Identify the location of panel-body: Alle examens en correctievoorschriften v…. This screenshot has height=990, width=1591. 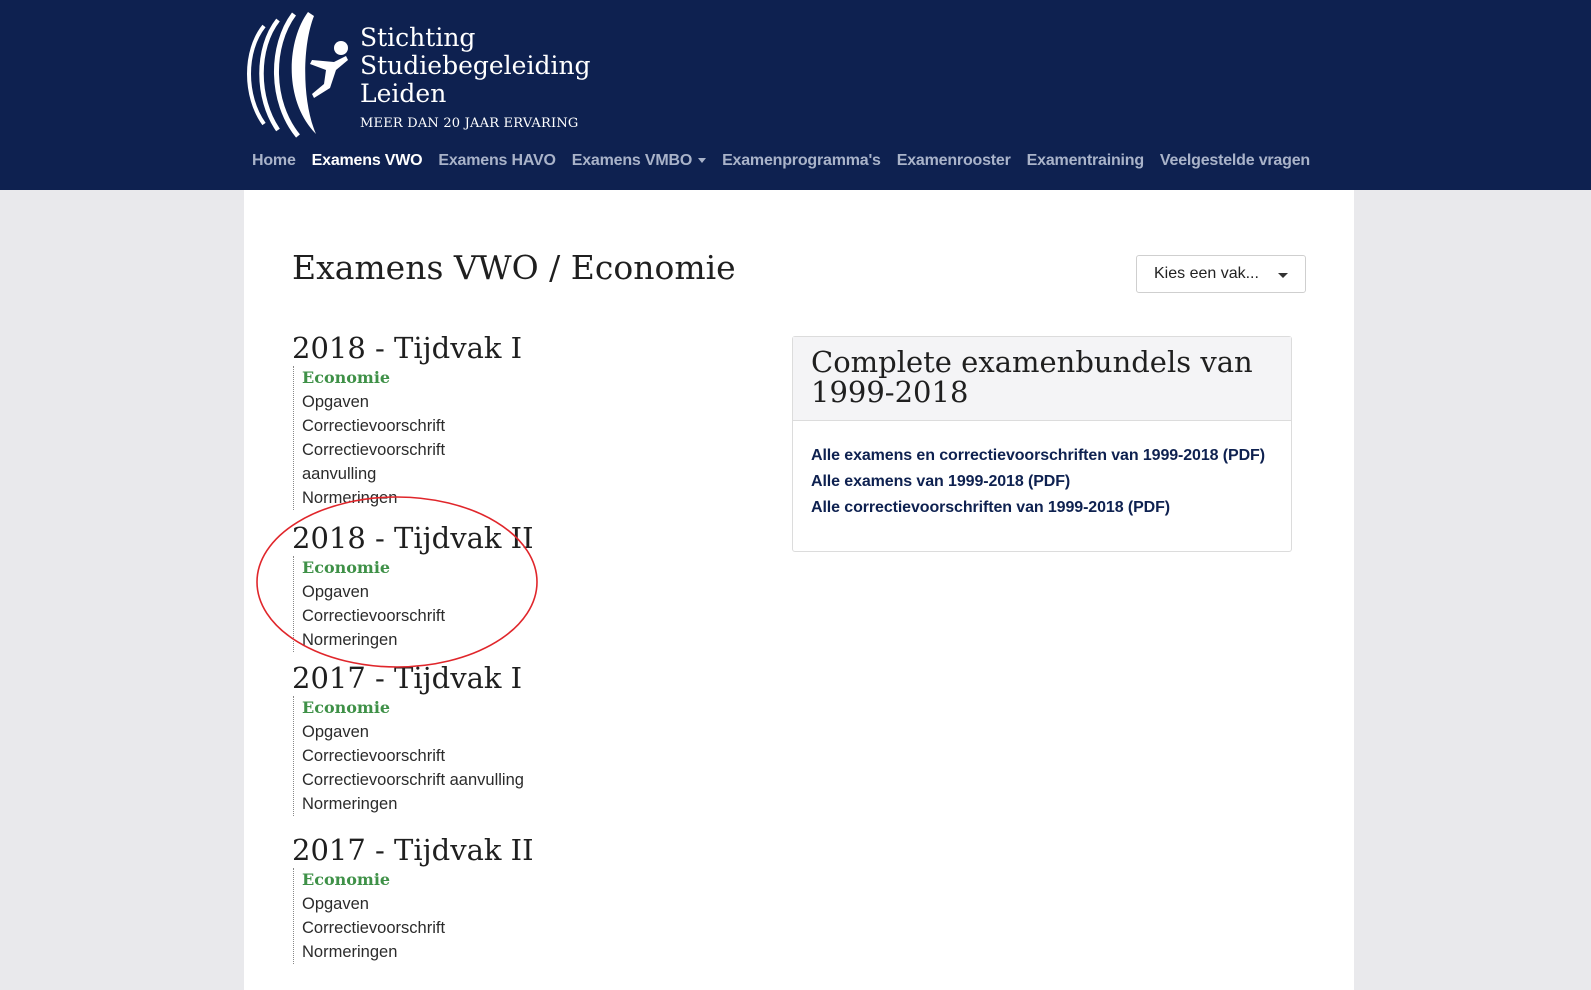
(1042, 471).